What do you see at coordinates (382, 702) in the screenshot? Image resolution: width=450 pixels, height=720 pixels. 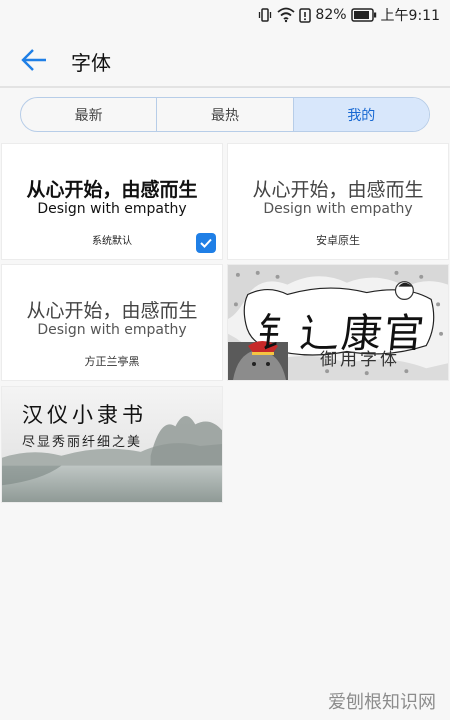 I see `watermark: 爱刨根知识网` at bounding box center [382, 702].